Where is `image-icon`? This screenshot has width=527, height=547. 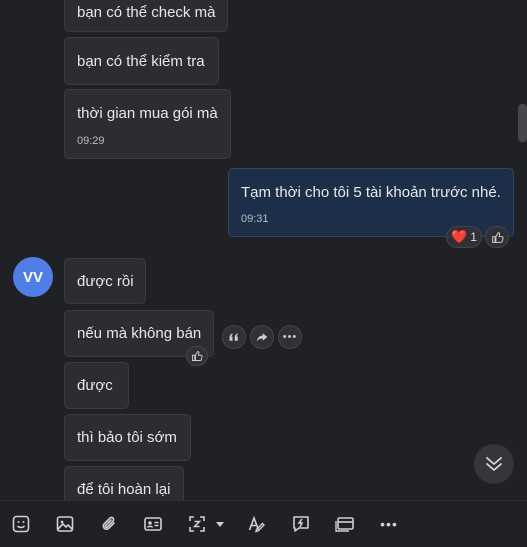
image-icon is located at coordinates (65, 524).